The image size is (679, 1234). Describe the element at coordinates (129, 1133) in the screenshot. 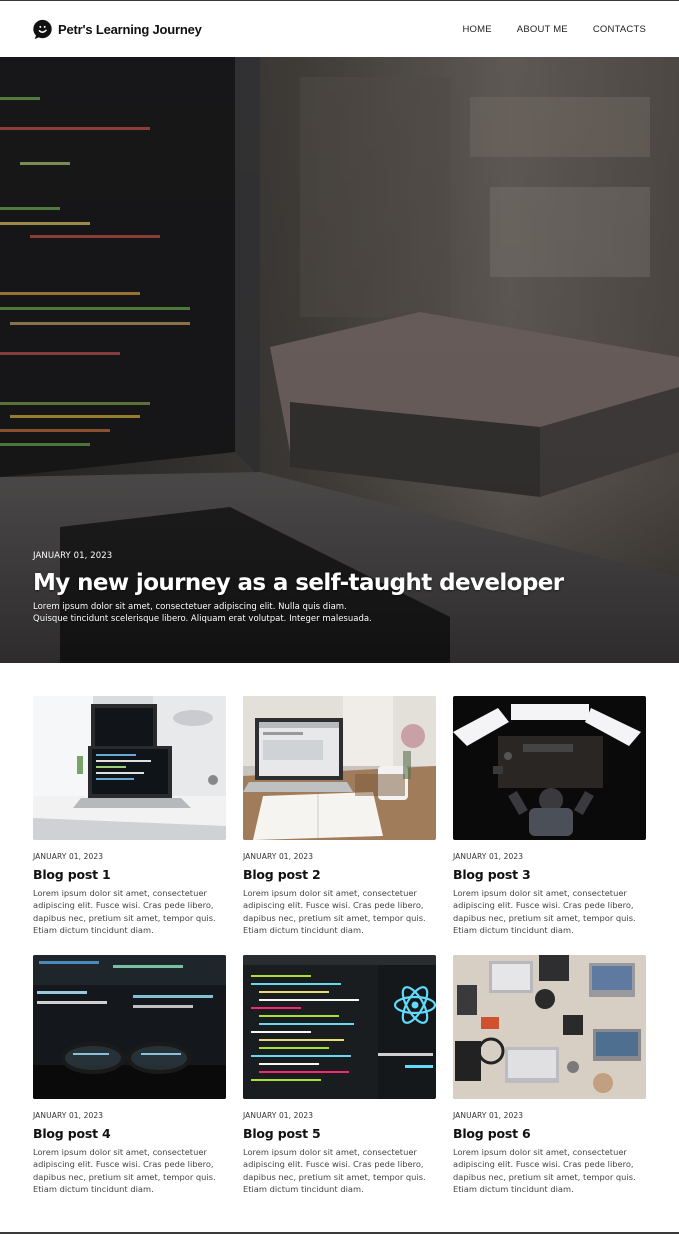

I see `post-title: Blog post 4` at that location.